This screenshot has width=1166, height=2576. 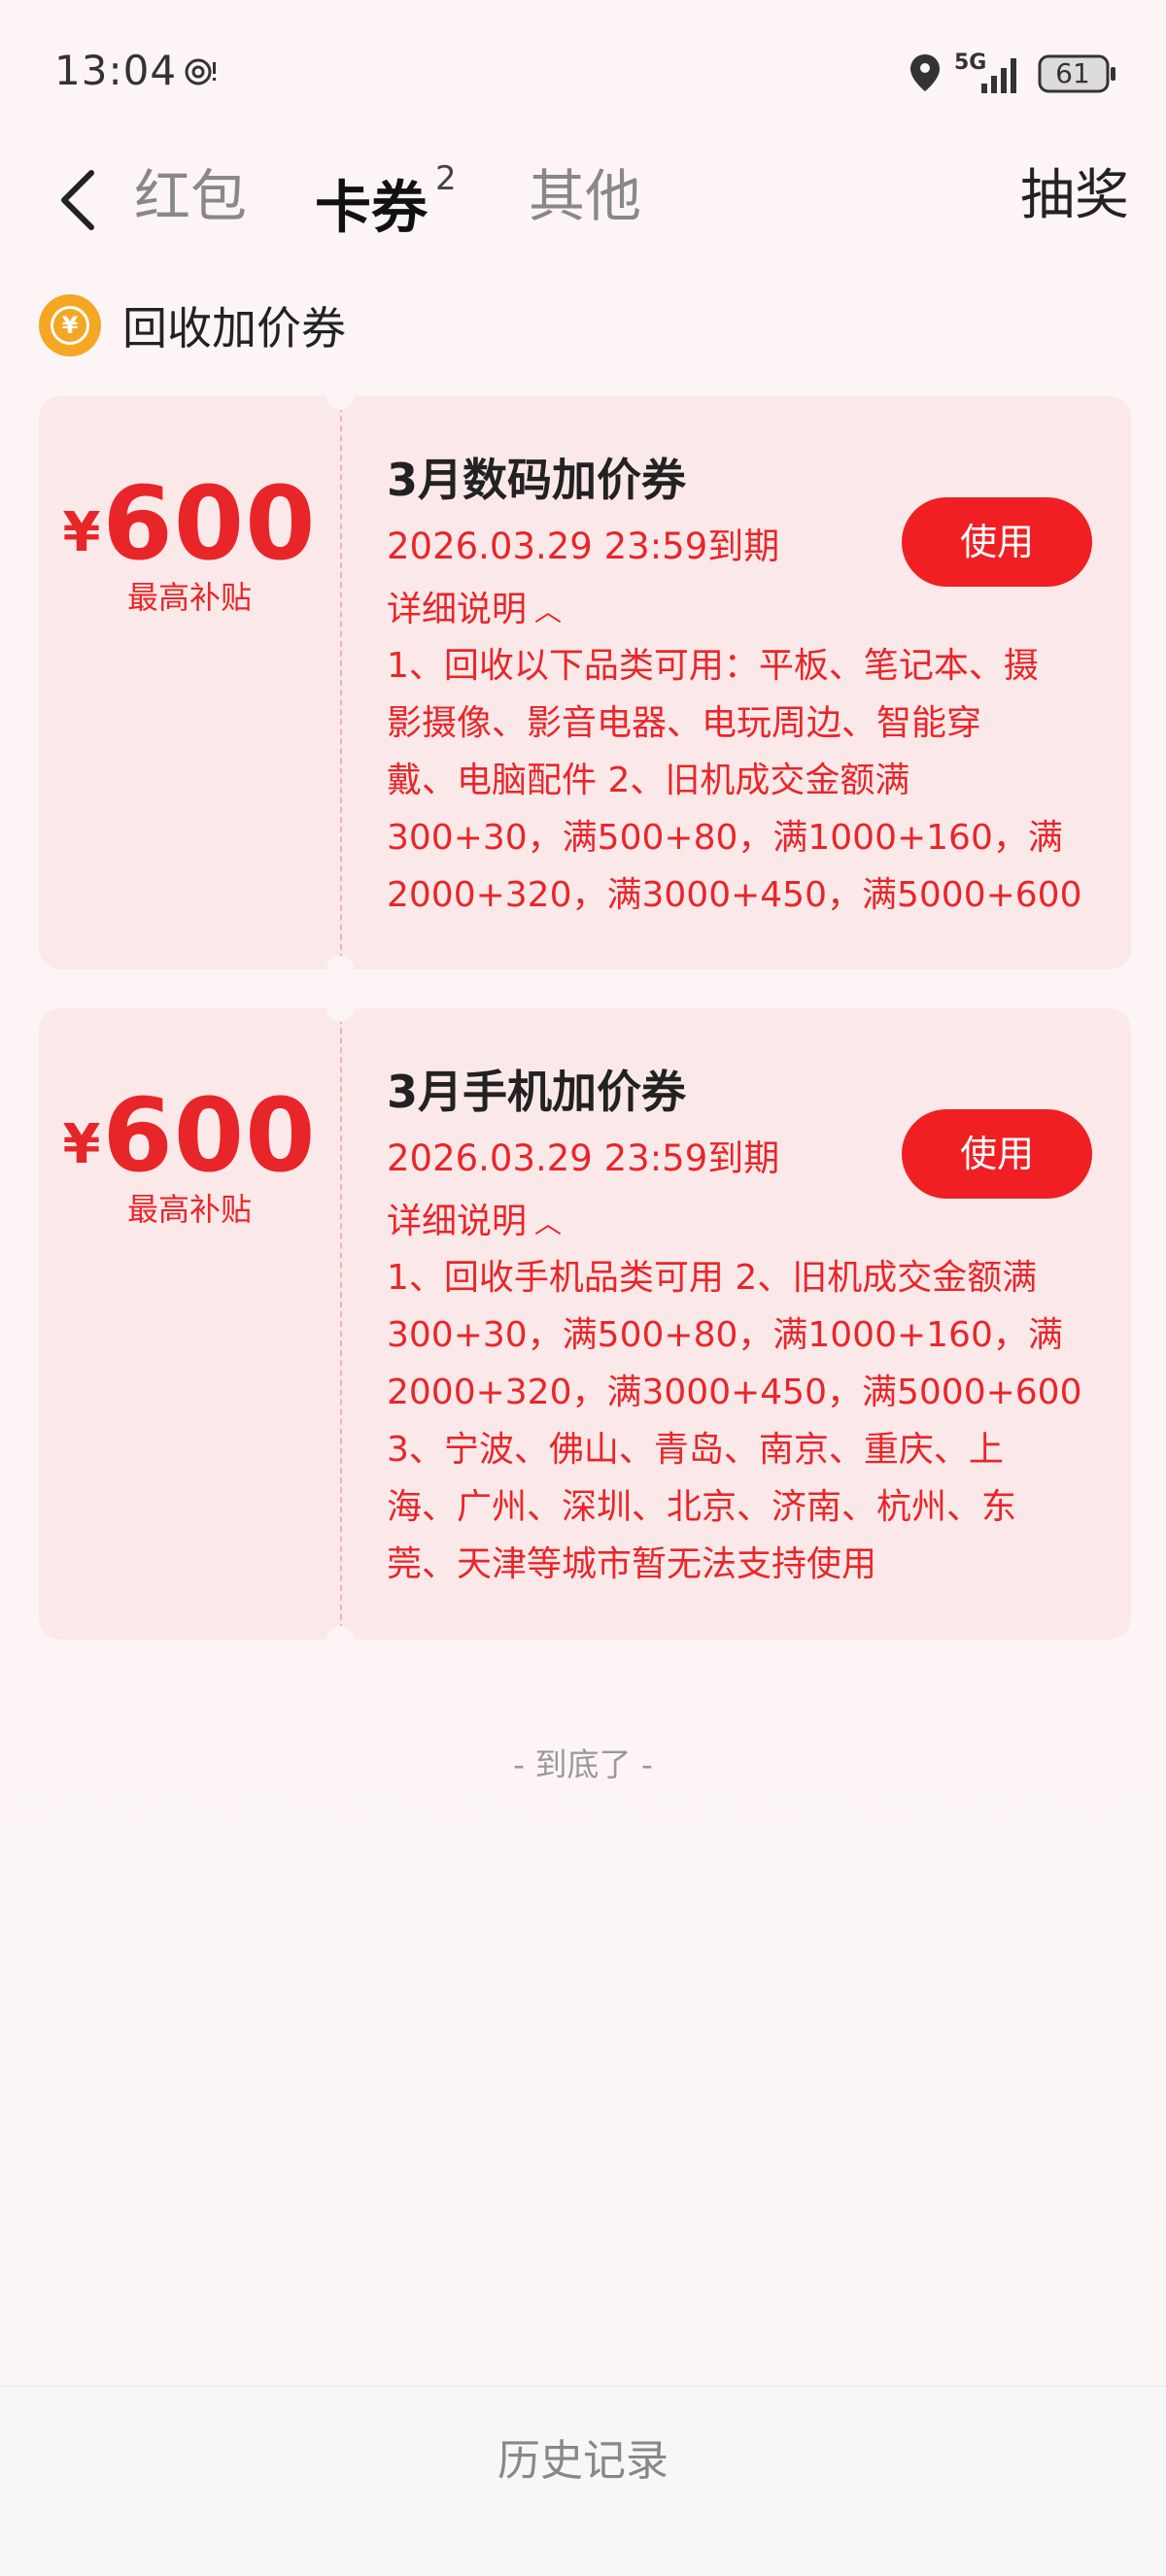 I want to click on signal-icon: 5G, so click(x=987, y=74).